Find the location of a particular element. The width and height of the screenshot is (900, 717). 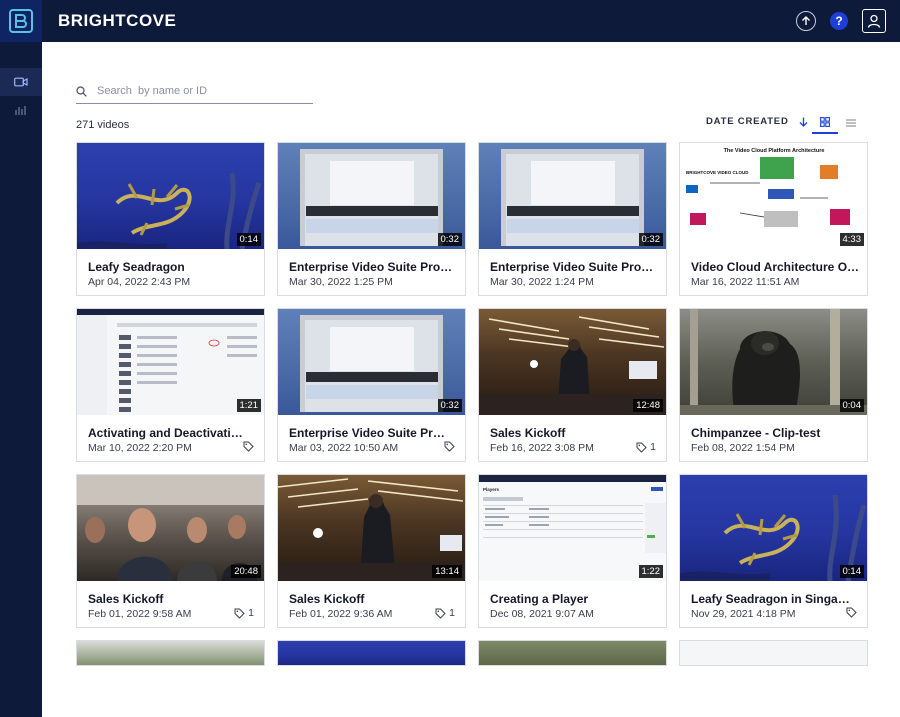

upload-button is located at coordinates (806, 21).